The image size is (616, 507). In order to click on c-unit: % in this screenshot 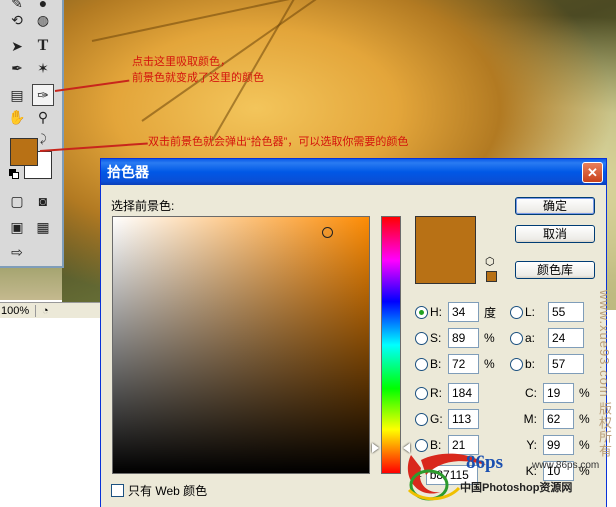, I will do `click(584, 393)`.